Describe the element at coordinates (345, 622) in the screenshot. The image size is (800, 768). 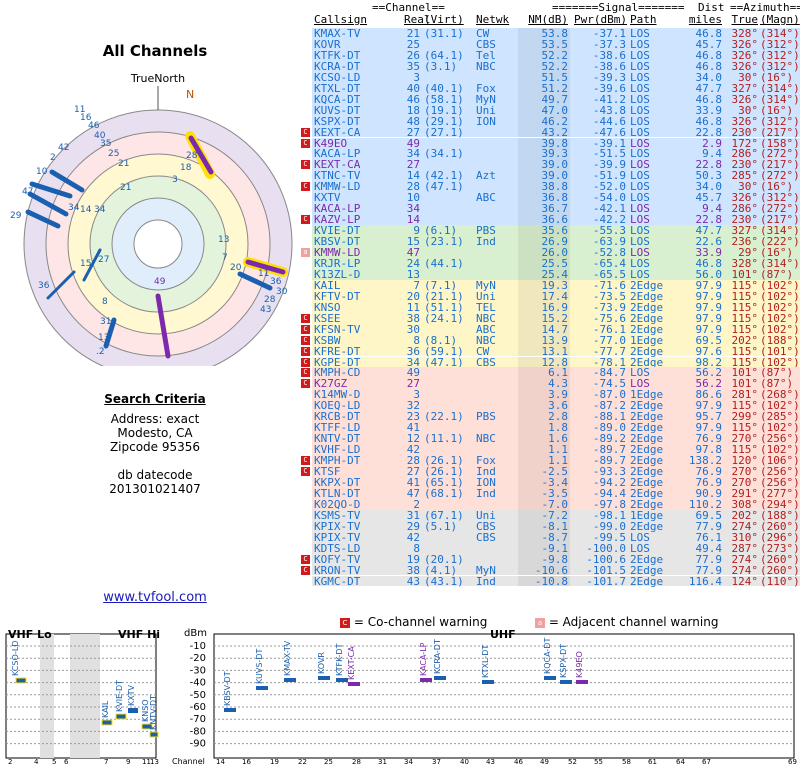
I see `co-channel-icon: C` at that location.